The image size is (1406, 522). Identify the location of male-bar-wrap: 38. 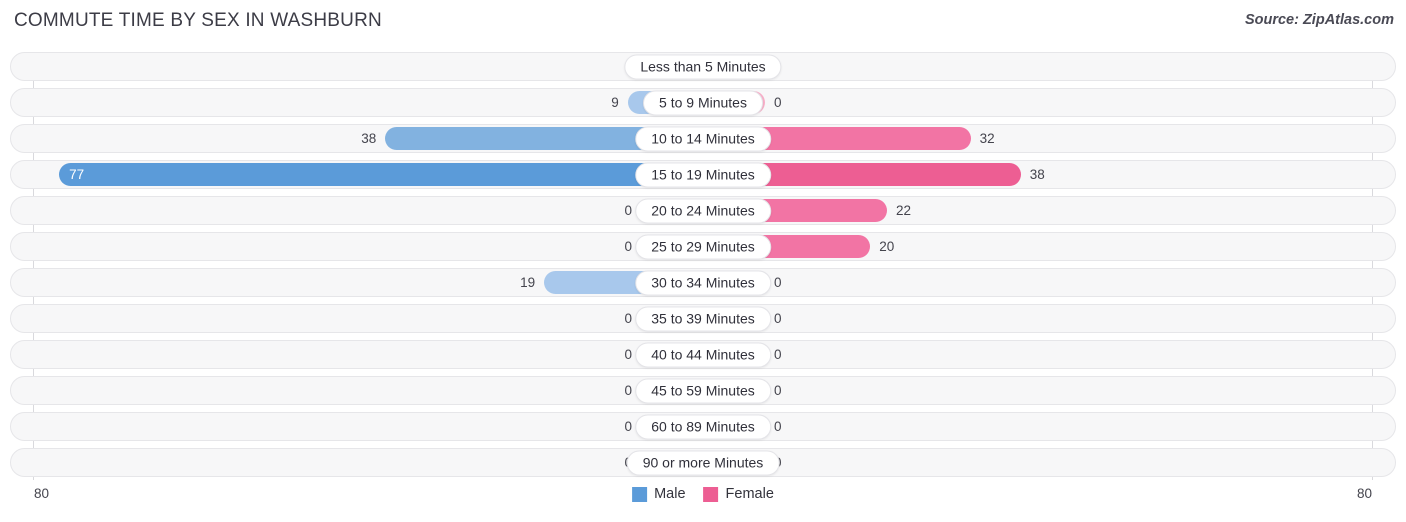
(357, 138).